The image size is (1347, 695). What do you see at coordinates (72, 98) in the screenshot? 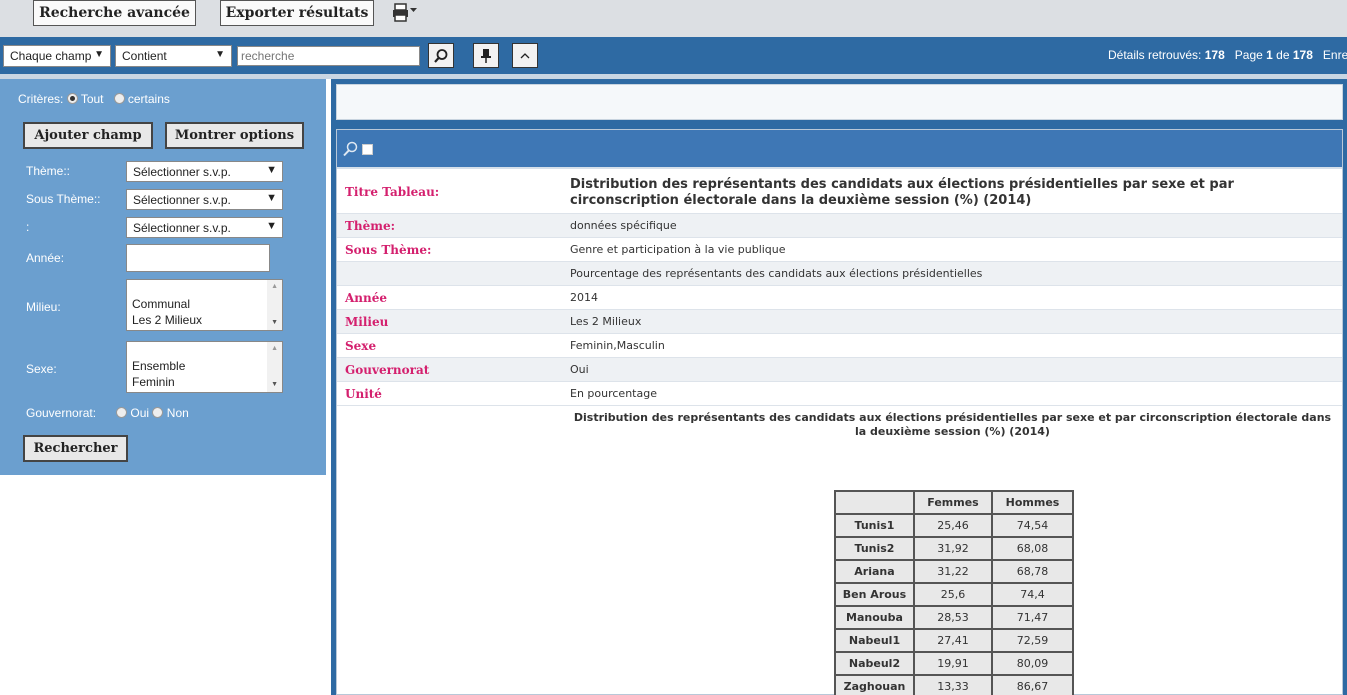
I see `criteria-all-radio` at bounding box center [72, 98].